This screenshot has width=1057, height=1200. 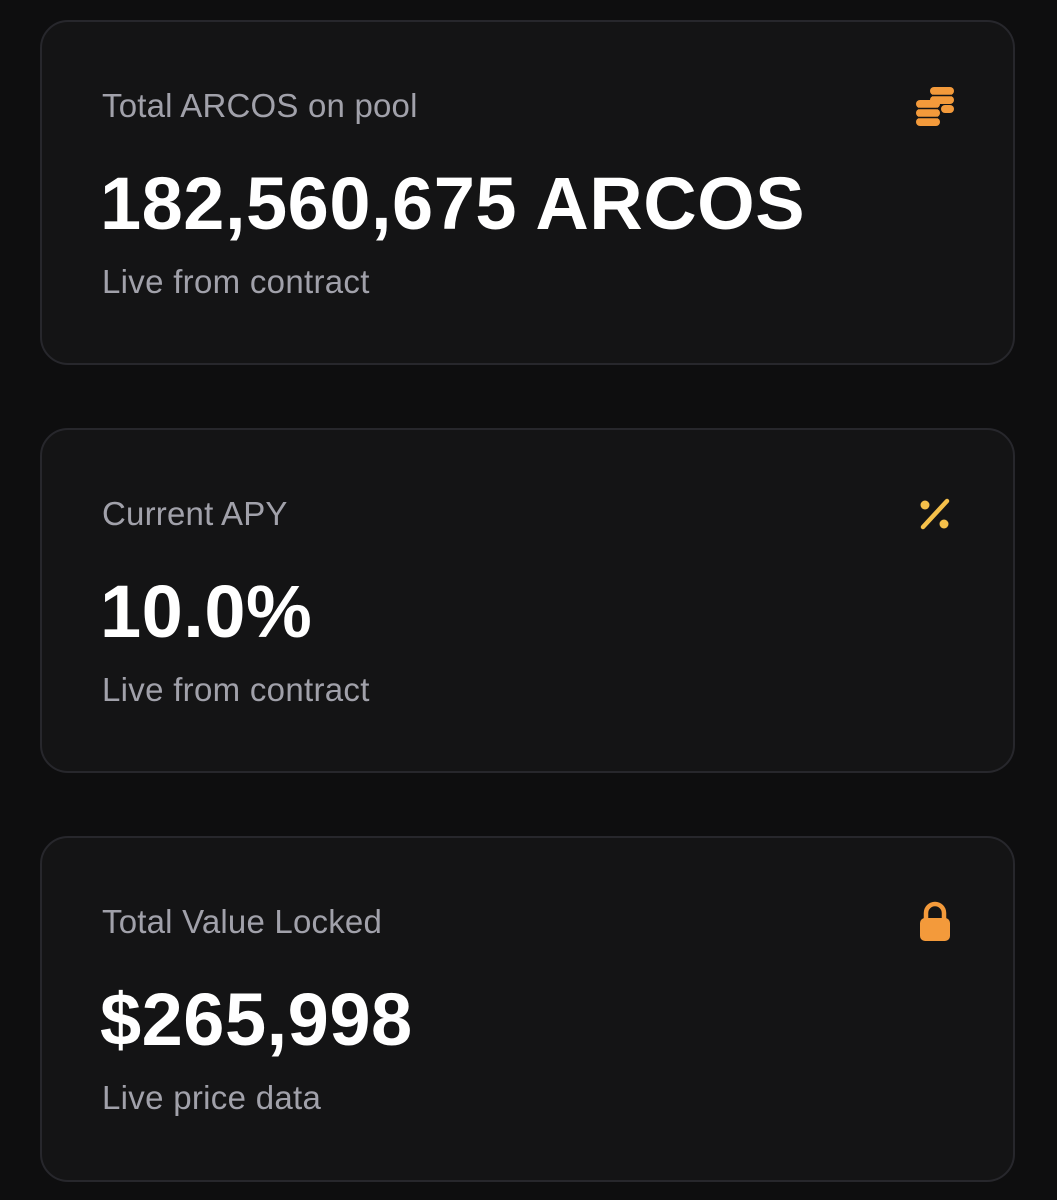 I want to click on lock-icon, so click(x=935, y=922).